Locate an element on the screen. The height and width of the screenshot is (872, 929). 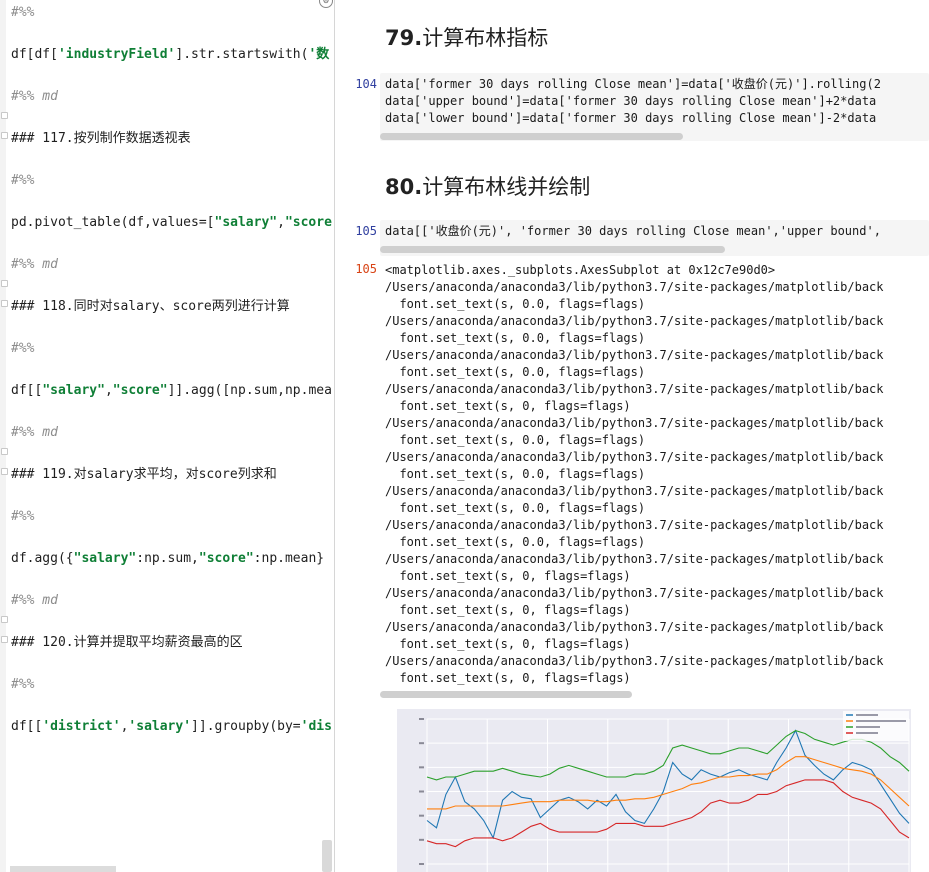
input-prompt: 104 is located at coordinates (366, 84).